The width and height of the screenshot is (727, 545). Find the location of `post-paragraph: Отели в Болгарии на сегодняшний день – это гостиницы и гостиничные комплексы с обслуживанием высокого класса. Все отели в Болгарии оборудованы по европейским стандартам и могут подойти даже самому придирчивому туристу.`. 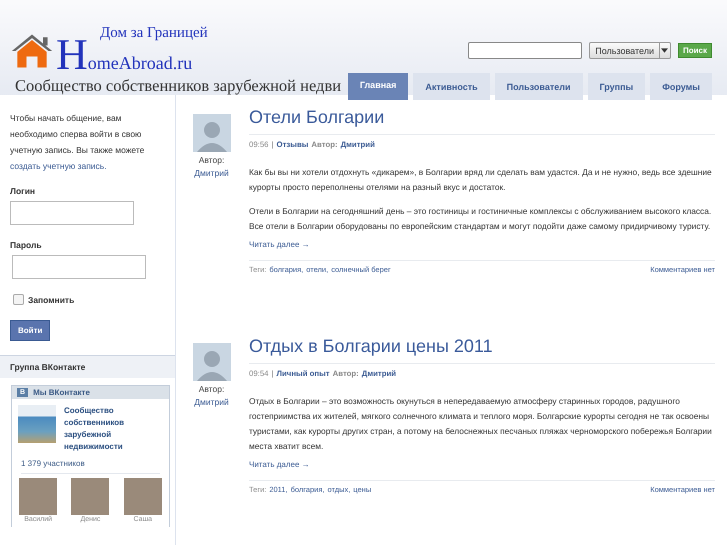

post-paragraph: Отели в Болгарии на сегодняшний день – это гостиницы и гостиничные комплексы с обслуживанием высокого класса. Все отели в Болгарии оборудованы по европейским стандартам и могут подойти даже самому придирчивому туристу. is located at coordinates (480, 219).